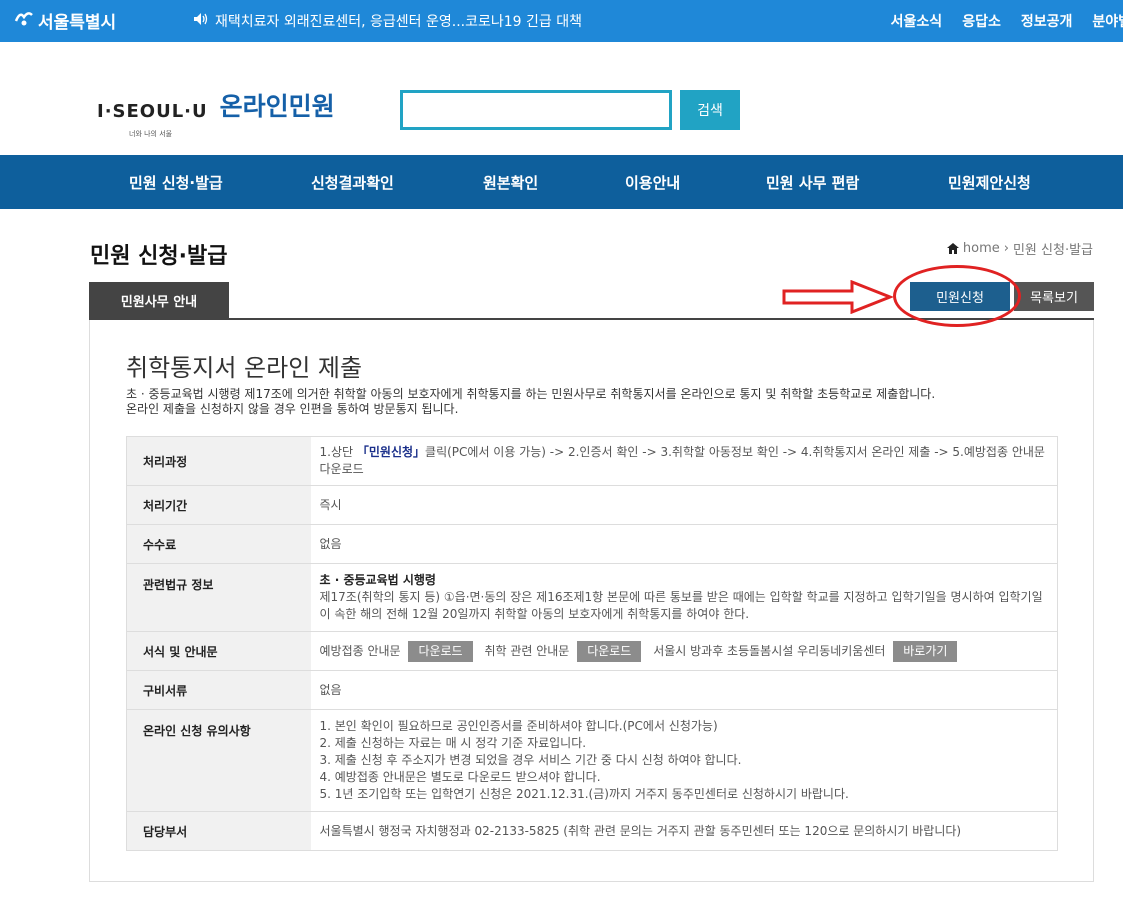 The image size is (1123, 902). Describe the element at coordinates (536, 110) in the screenshot. I see `search-input` at that location.